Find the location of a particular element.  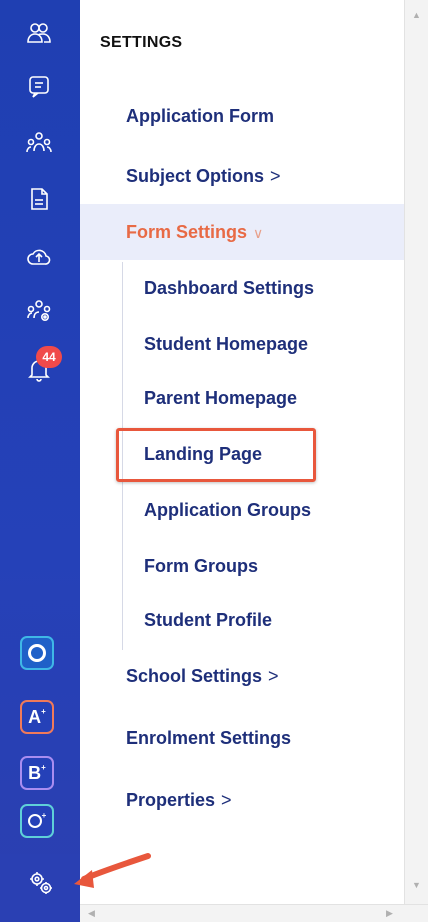

users-icon is located at coordinates (39, 33).